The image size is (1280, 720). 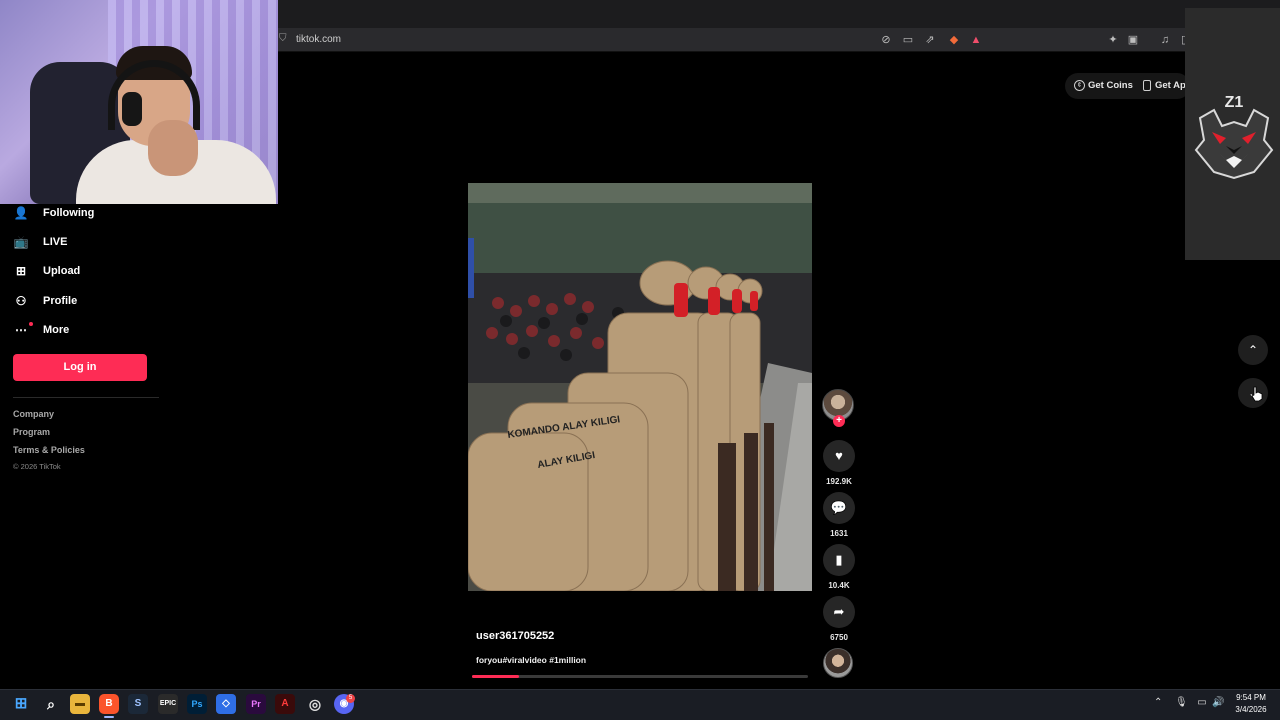 I want to click on get-coins-button: Get Coins, so click(x=1110, y=85).